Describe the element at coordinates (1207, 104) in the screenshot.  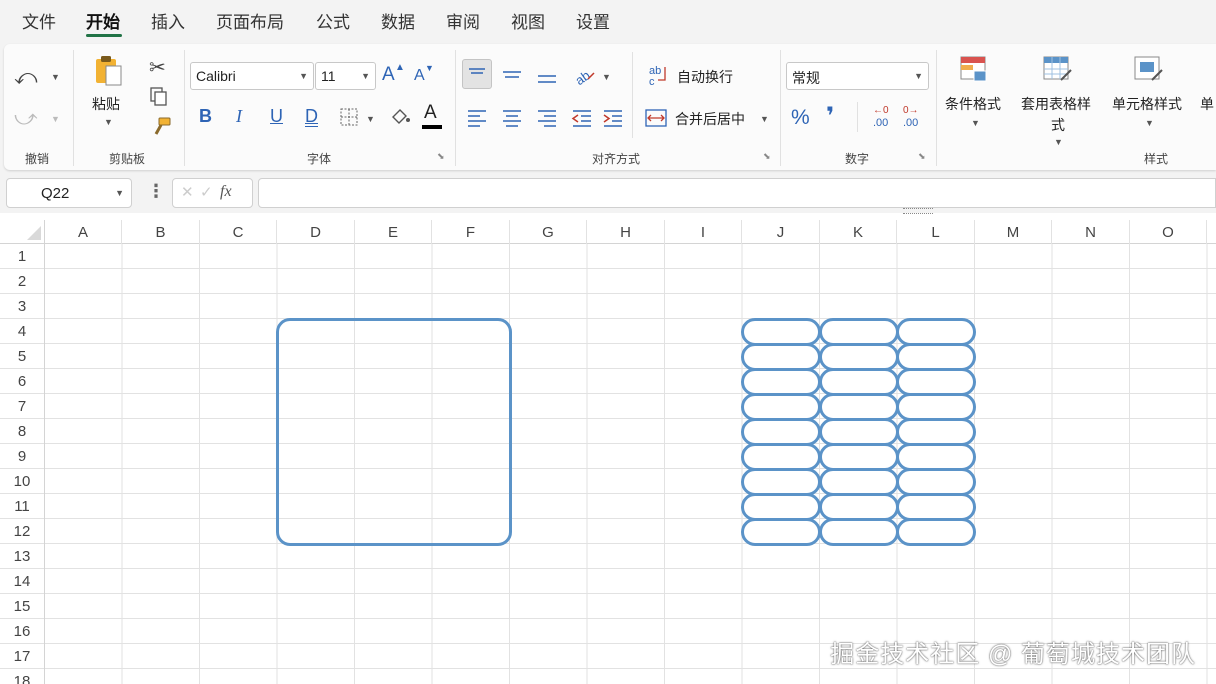
I see `more-styles-button: 单` at that location.